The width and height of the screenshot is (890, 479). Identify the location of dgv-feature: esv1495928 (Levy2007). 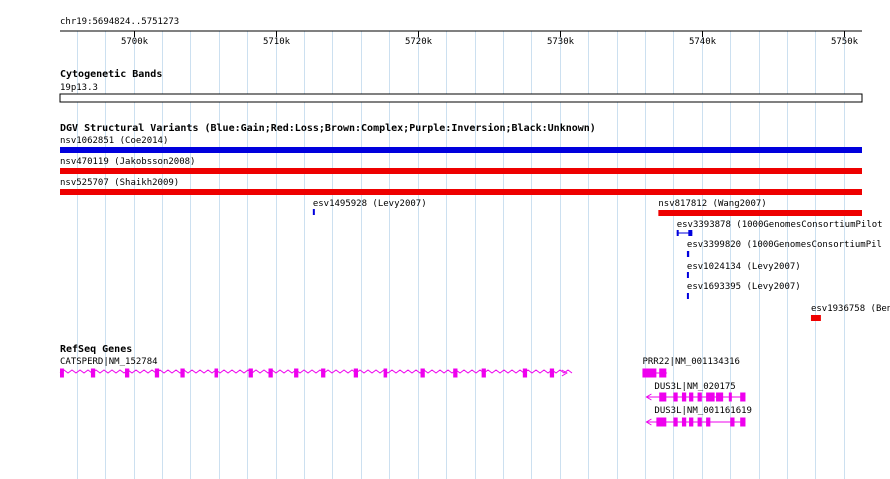
(369, 207).